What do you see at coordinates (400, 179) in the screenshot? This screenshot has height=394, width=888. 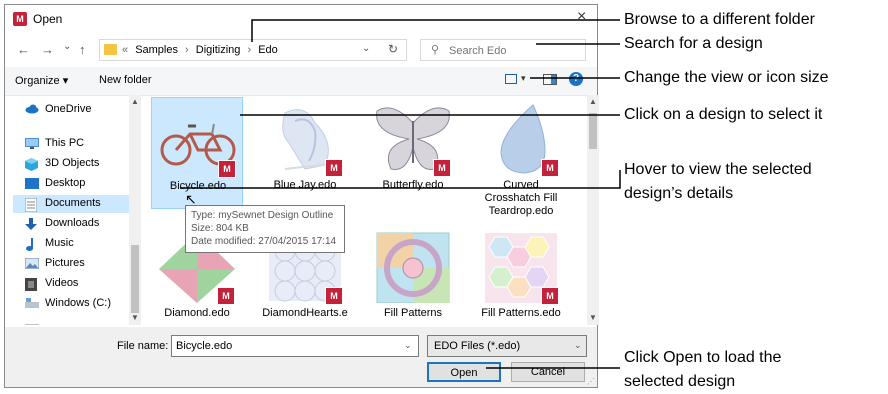 I see `callout-line-hover` at bounding box center [400, 179].